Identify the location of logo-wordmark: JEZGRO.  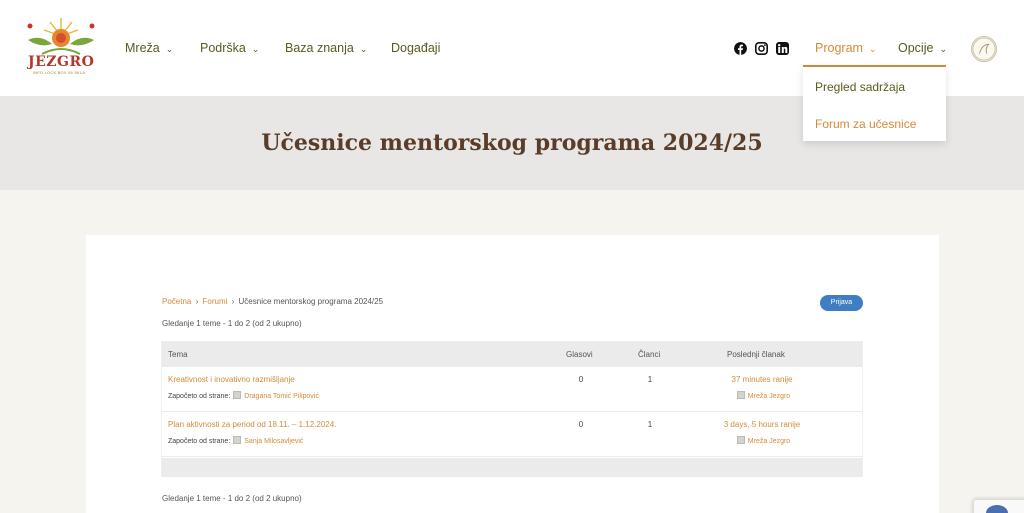
(61, 62).